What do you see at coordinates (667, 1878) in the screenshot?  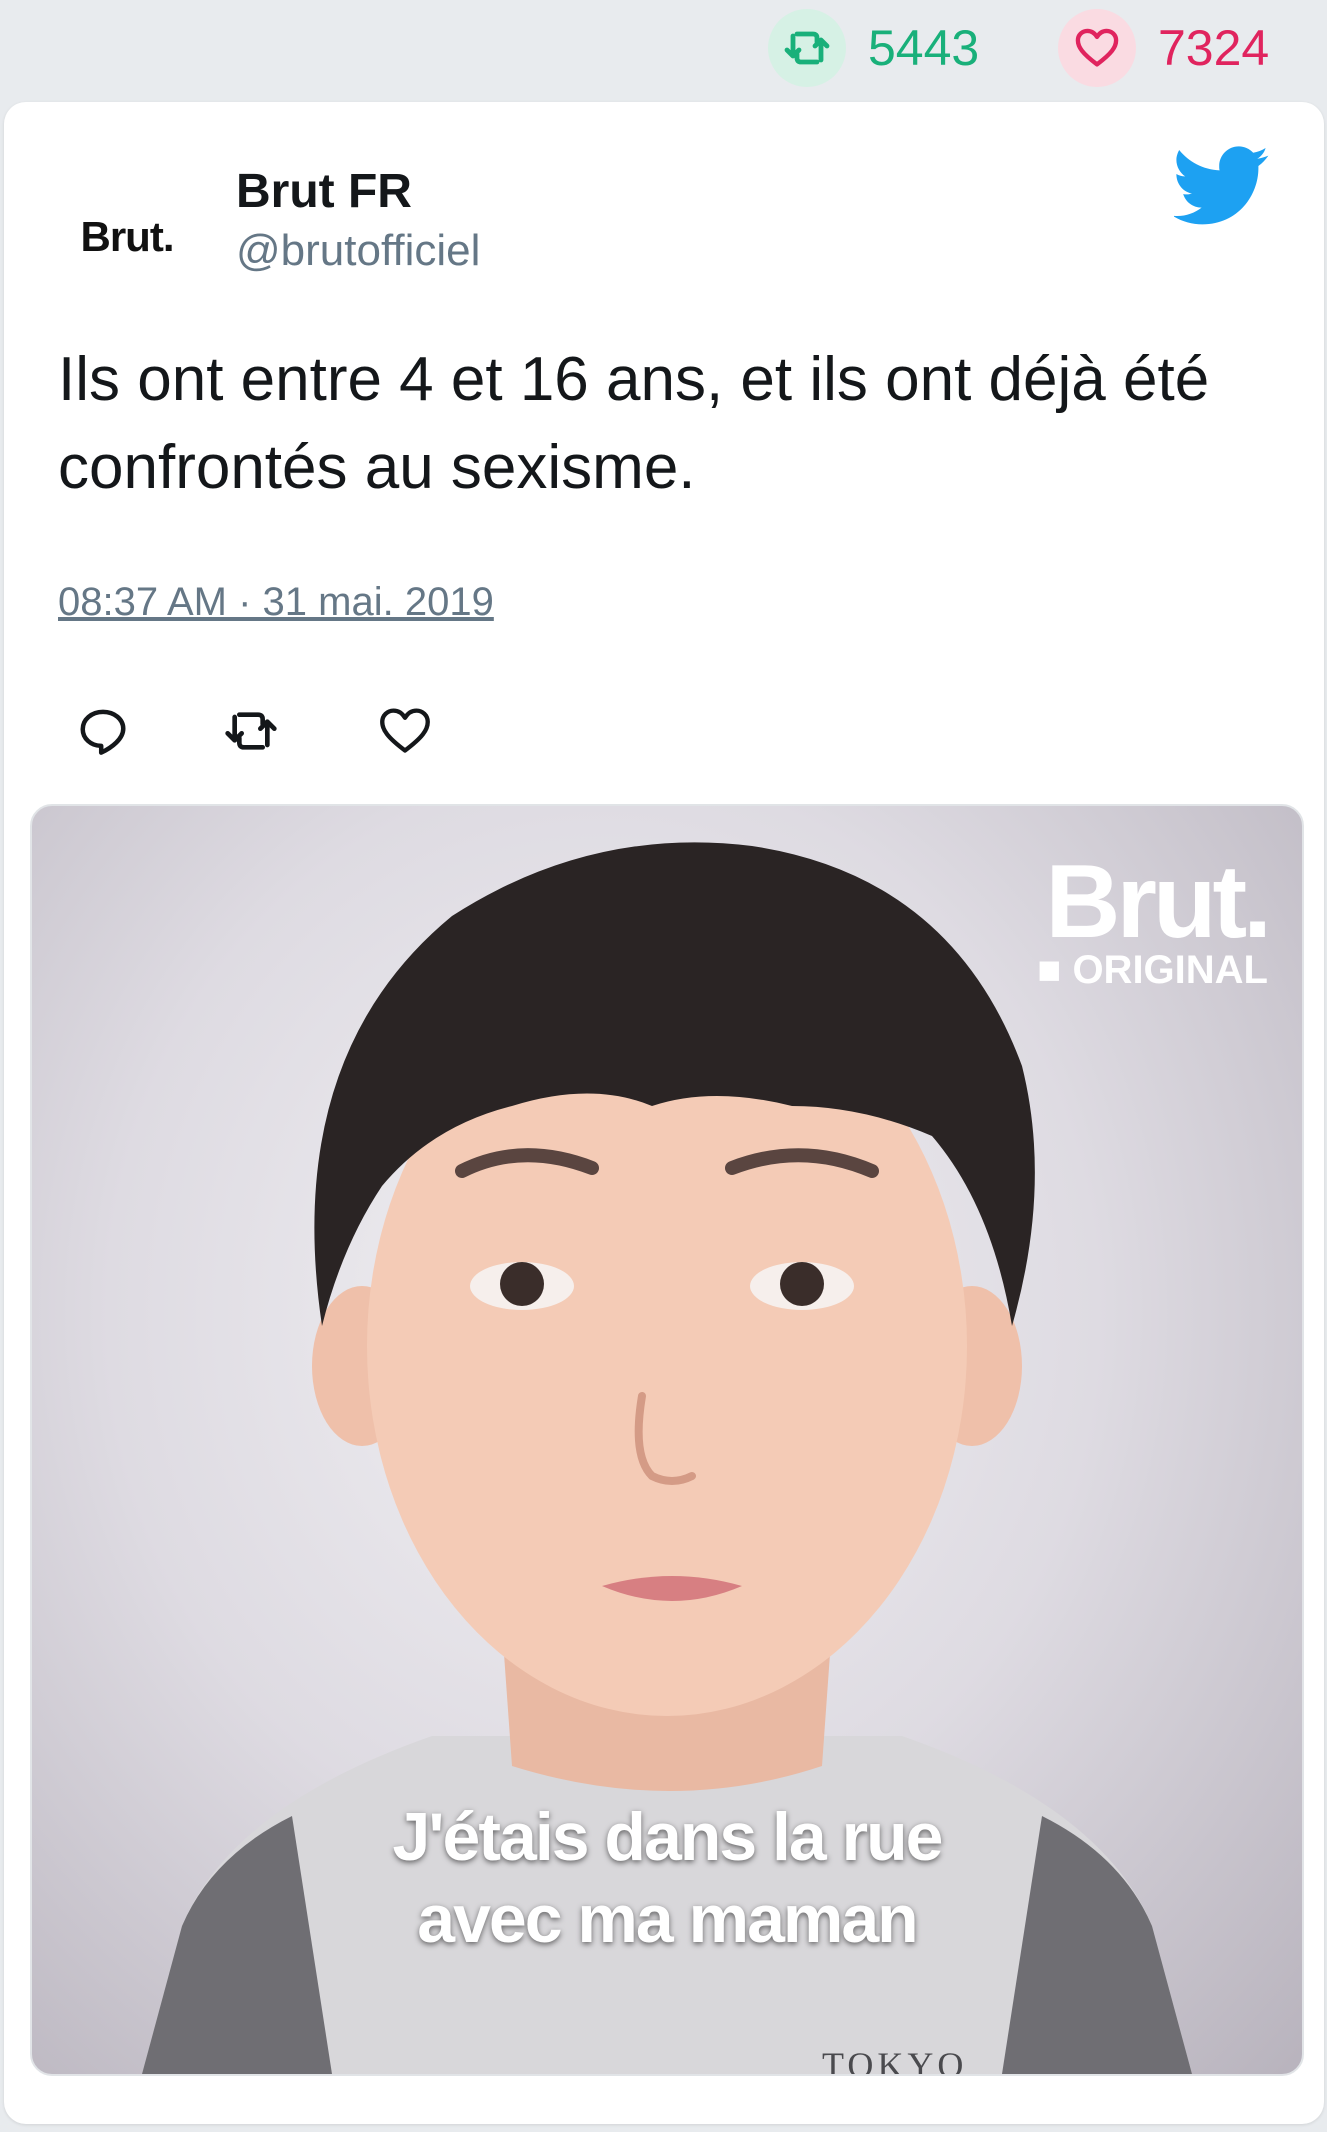 I see `video-caption: J'étais dans la rue avec ma maman` at bounding box center [667, 1878].